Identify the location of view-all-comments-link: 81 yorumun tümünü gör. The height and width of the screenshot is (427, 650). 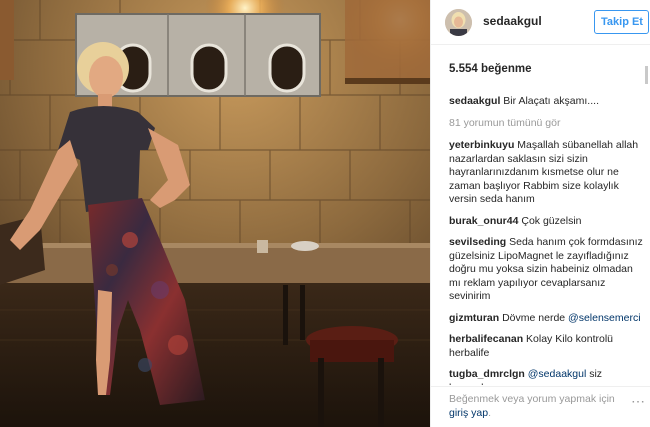
(547, 124).